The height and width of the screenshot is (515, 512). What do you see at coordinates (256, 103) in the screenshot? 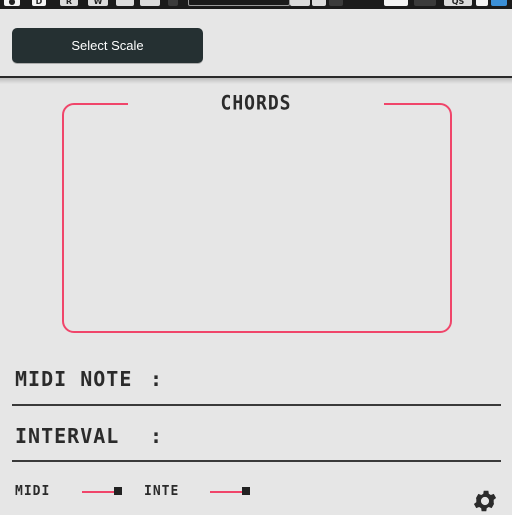
I see `chords-title: CHORDS` at bounding box center [256, 103].